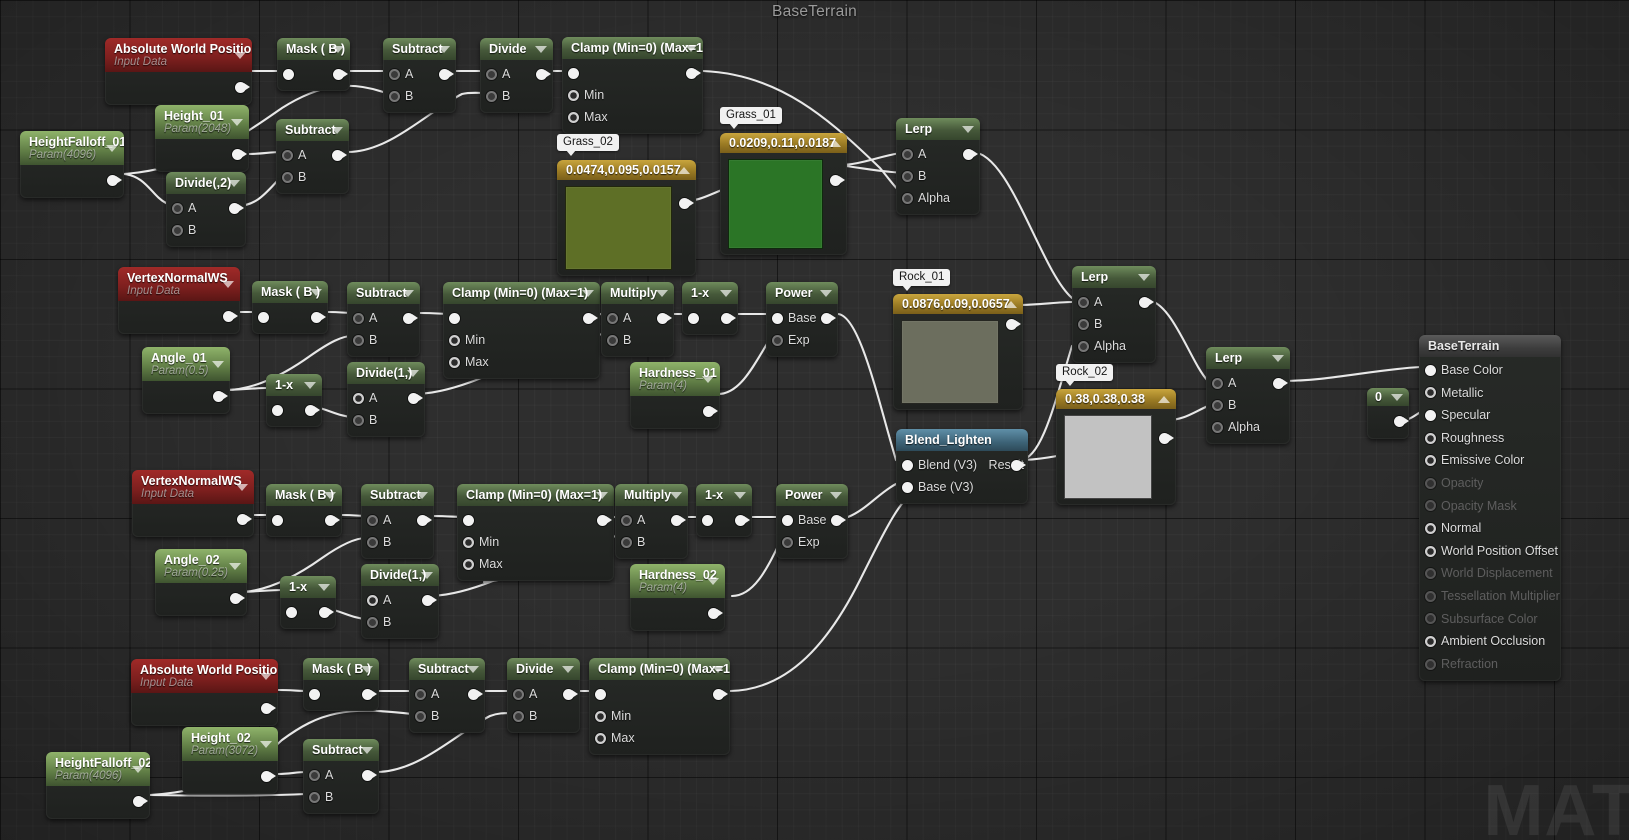 The height and width of the screenshot is (840, 1629). Describe the element at coordinates (178, 71) in the screenshot. I see `node-absolute-world-position-1: Absolute World Position Input Data` at that location.